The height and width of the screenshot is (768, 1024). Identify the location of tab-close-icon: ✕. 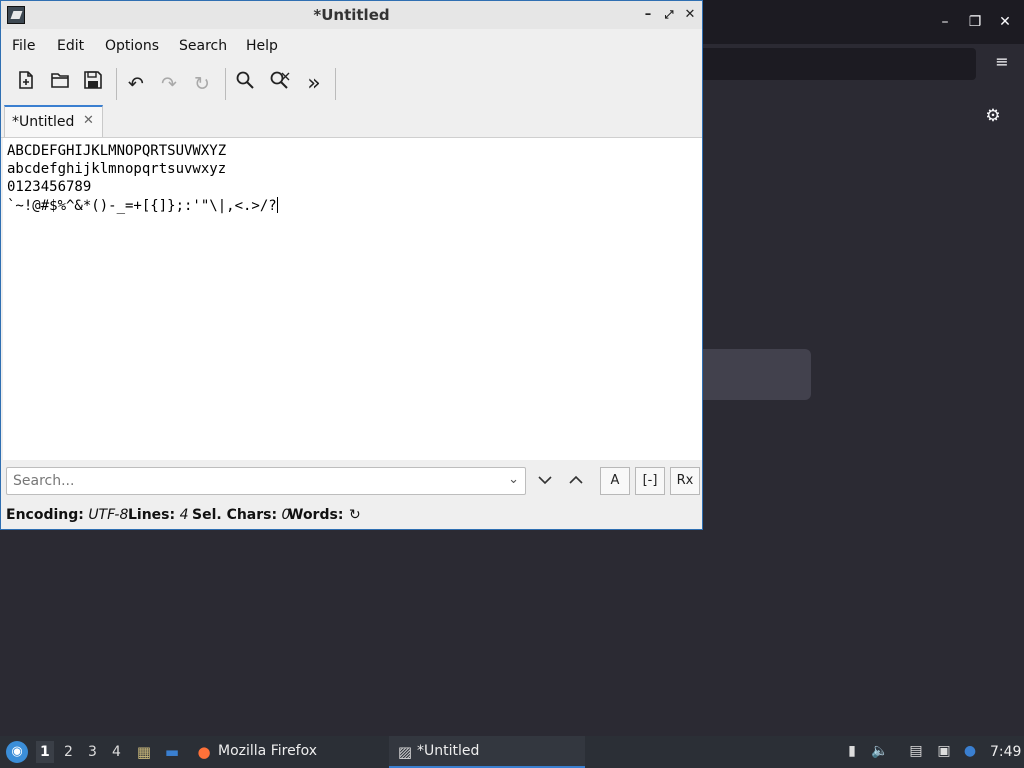
(88, 120).